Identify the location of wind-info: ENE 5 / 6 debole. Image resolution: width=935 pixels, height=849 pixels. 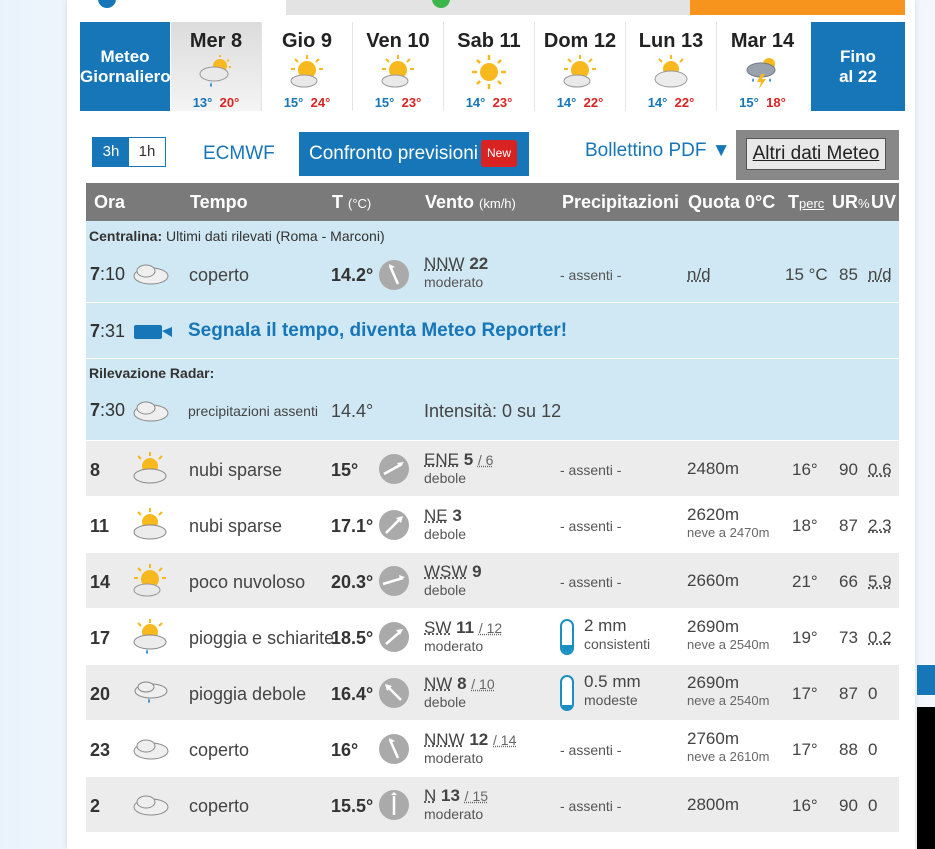
(459, 468).